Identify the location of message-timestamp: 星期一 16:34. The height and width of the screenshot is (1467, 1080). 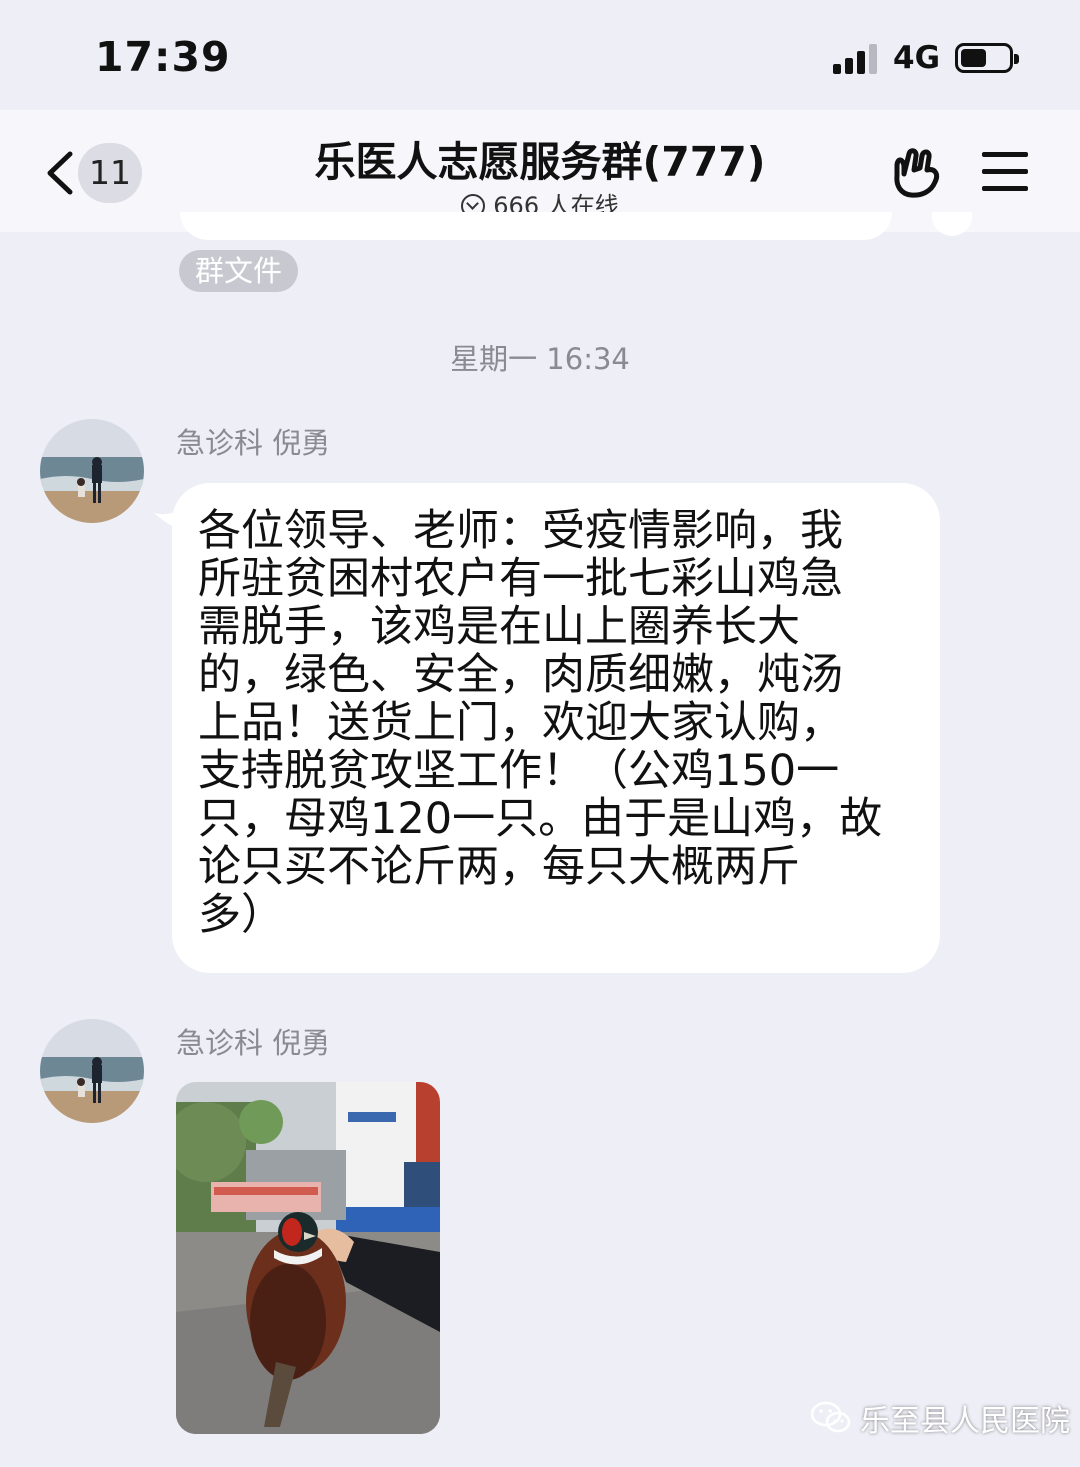
(540, 359).